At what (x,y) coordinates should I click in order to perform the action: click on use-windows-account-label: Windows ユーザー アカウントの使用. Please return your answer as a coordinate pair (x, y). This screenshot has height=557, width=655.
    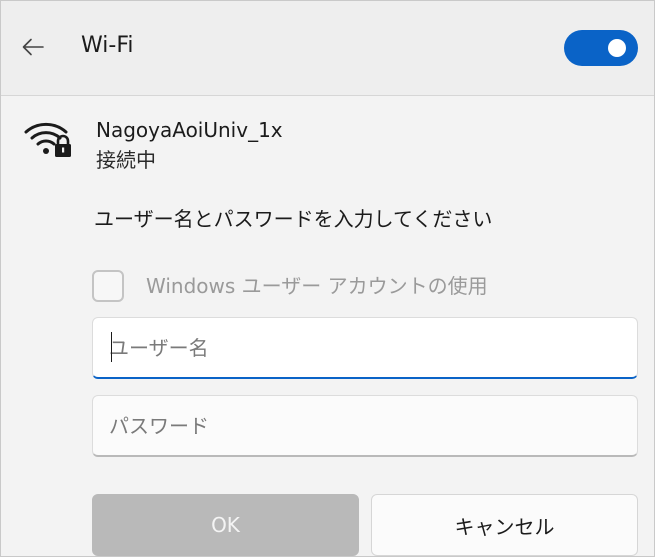
    Looking at the image, I should click on (317, 286).